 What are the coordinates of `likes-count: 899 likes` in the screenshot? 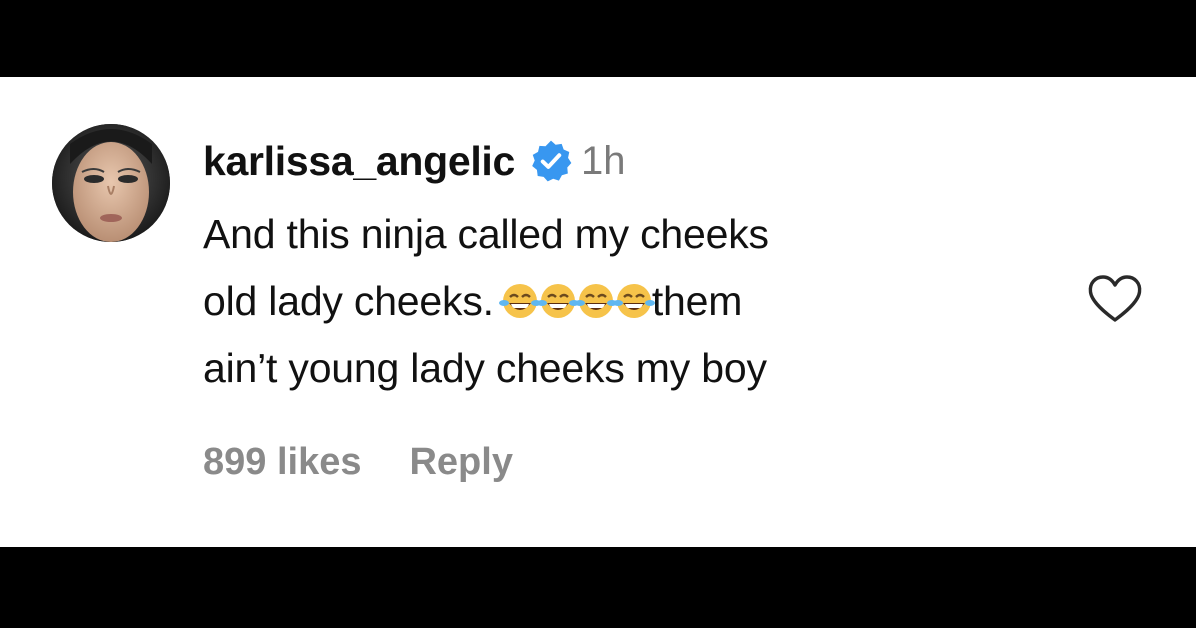 It's located at (282, 462).